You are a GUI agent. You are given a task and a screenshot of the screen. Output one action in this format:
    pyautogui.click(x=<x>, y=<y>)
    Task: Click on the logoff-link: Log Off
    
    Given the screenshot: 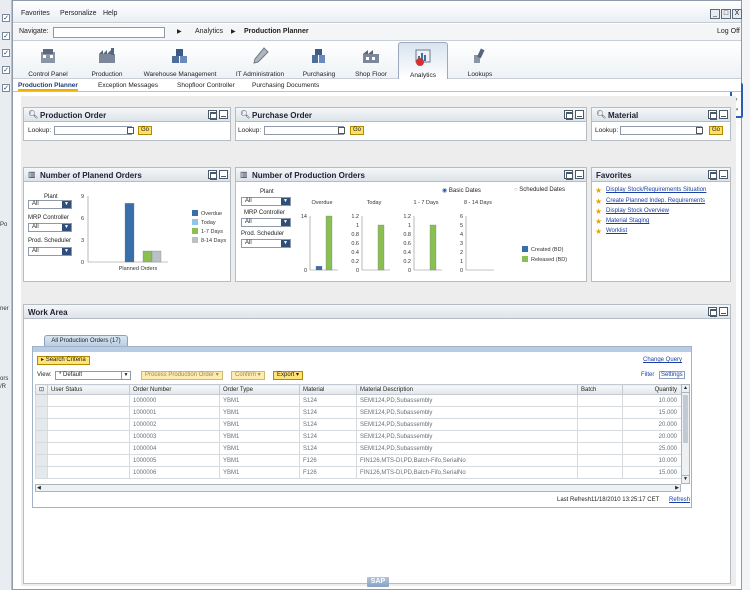 What is the action you would take?
    pyautogui.click(x=728, y=31)
    